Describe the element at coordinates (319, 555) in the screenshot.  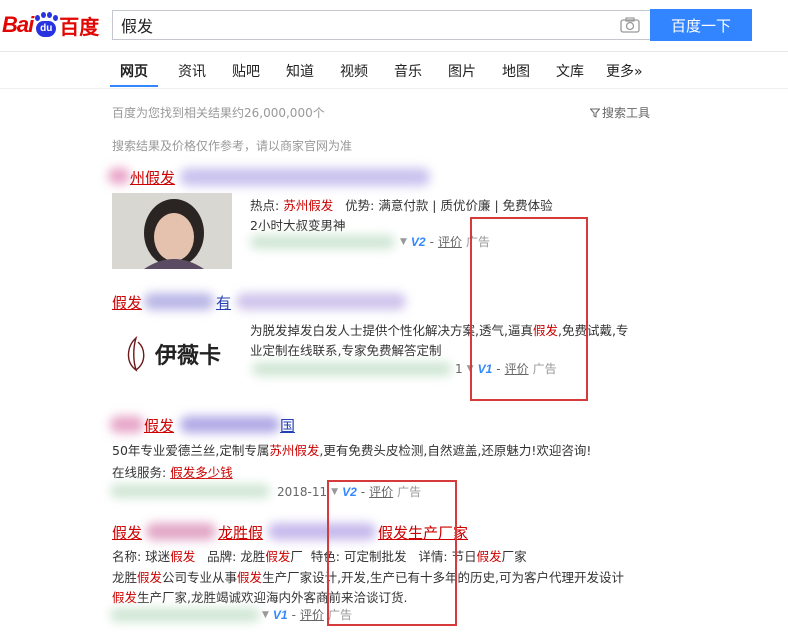
I see `result4-line1: 名称: 球迷假发 品牌: 龙胜假发厂 特色: 可定制批发 详情: 节日假发厂家` at that location.